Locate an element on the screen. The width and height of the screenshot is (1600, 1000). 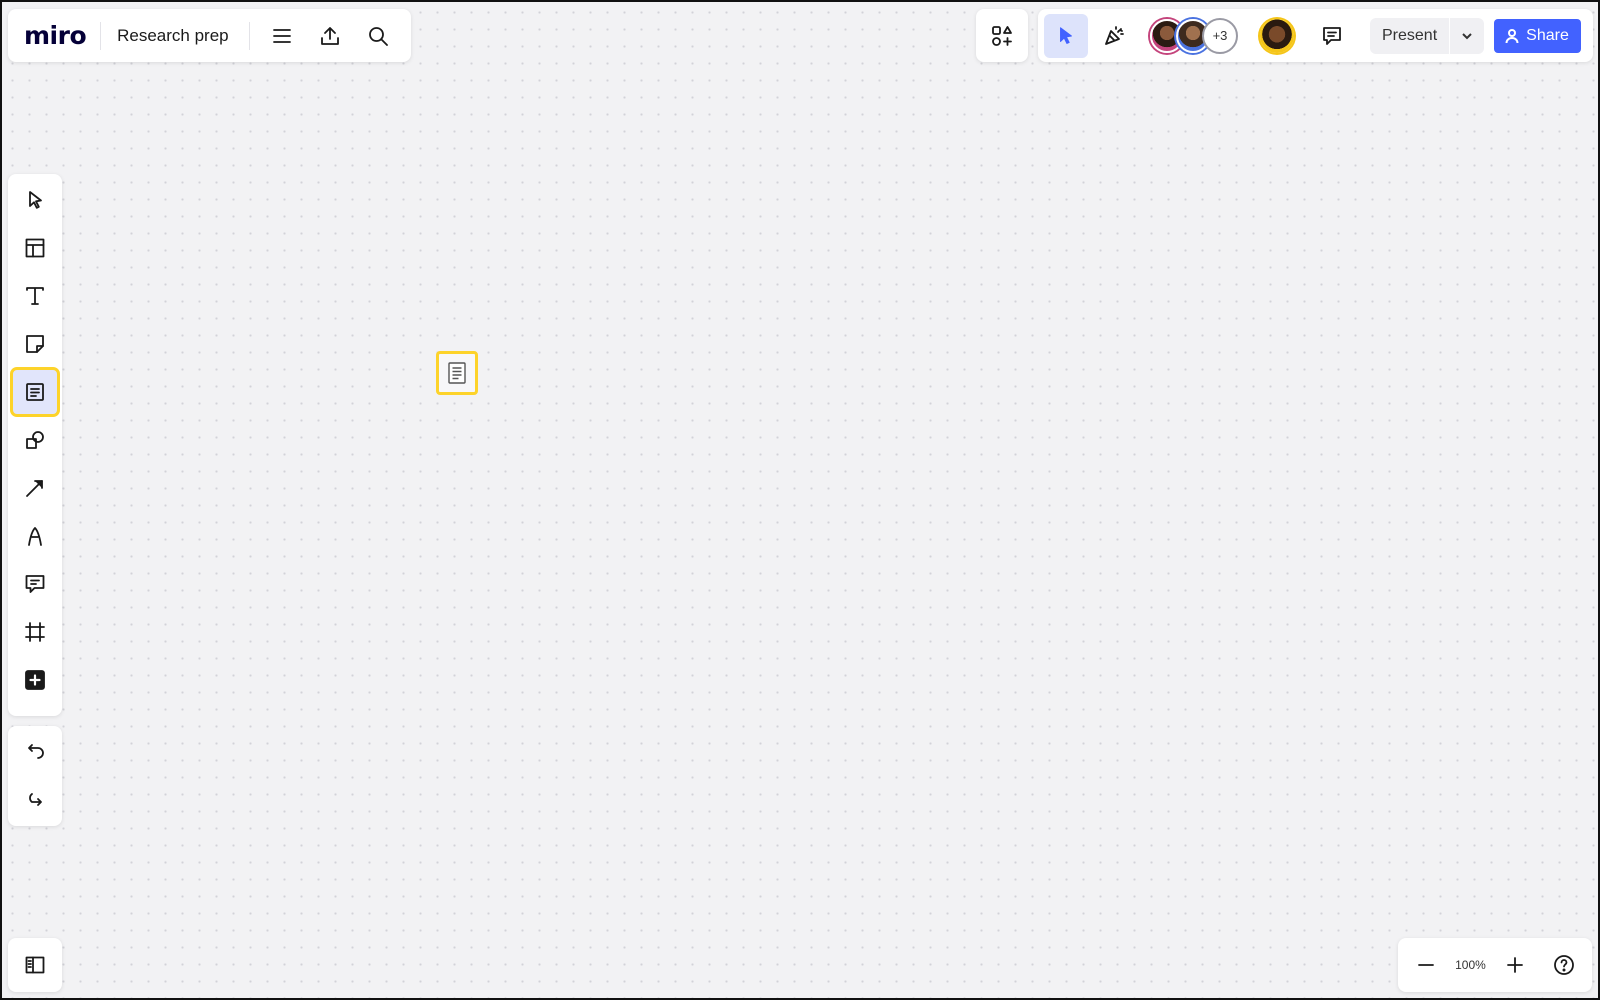
apps-button is located at coordinates (1002, 36).